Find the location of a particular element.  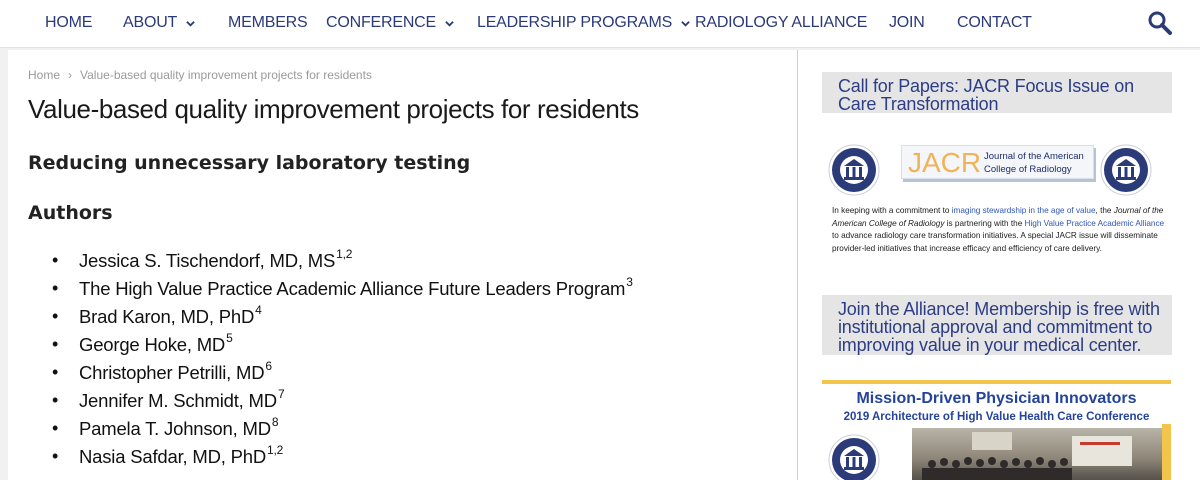

nav-contact: CONTACT is located at coordinates (994, 23).